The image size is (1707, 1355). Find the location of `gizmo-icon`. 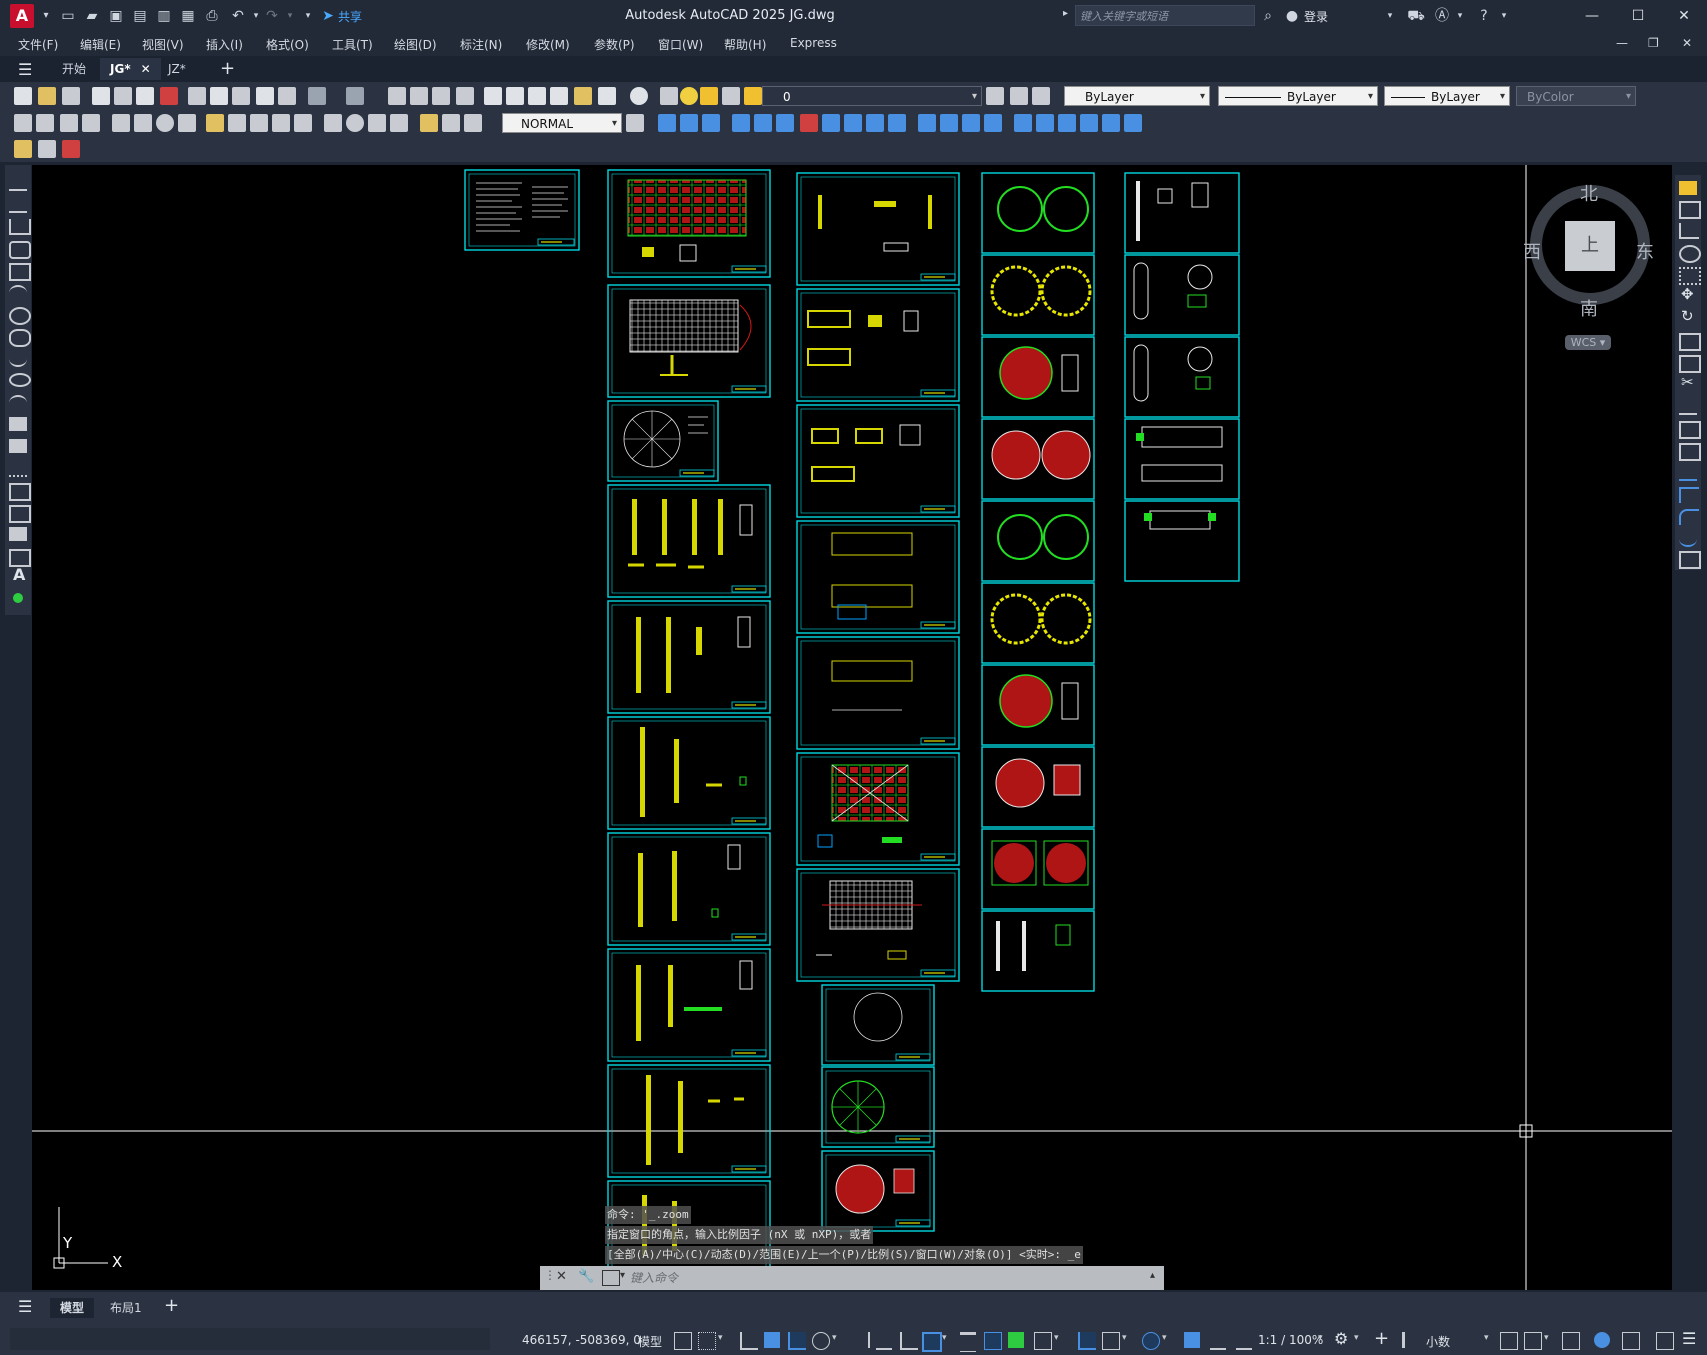

gizmo-icon is located at coordinates (1151, 1341).